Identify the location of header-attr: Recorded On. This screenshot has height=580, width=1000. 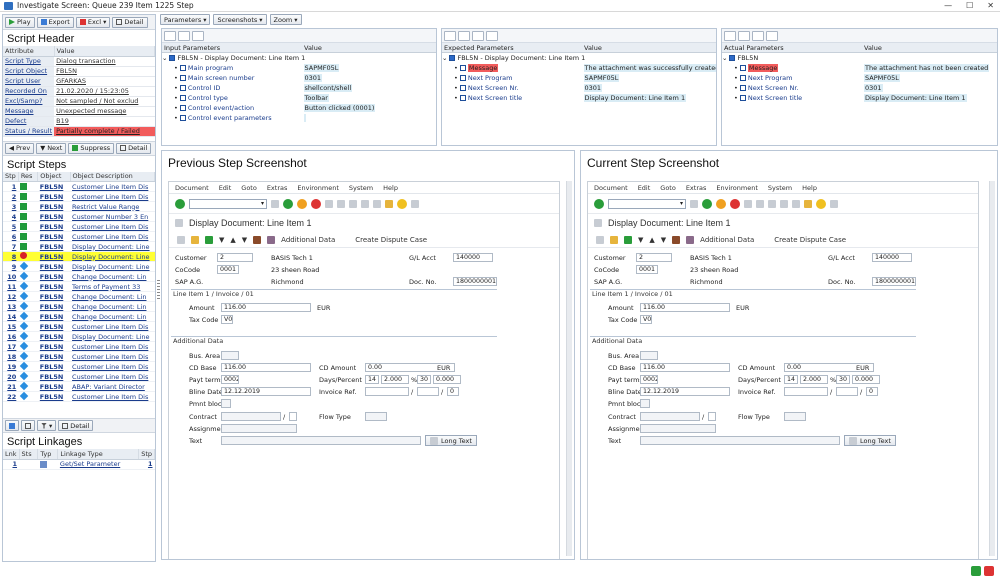
(29, 91).